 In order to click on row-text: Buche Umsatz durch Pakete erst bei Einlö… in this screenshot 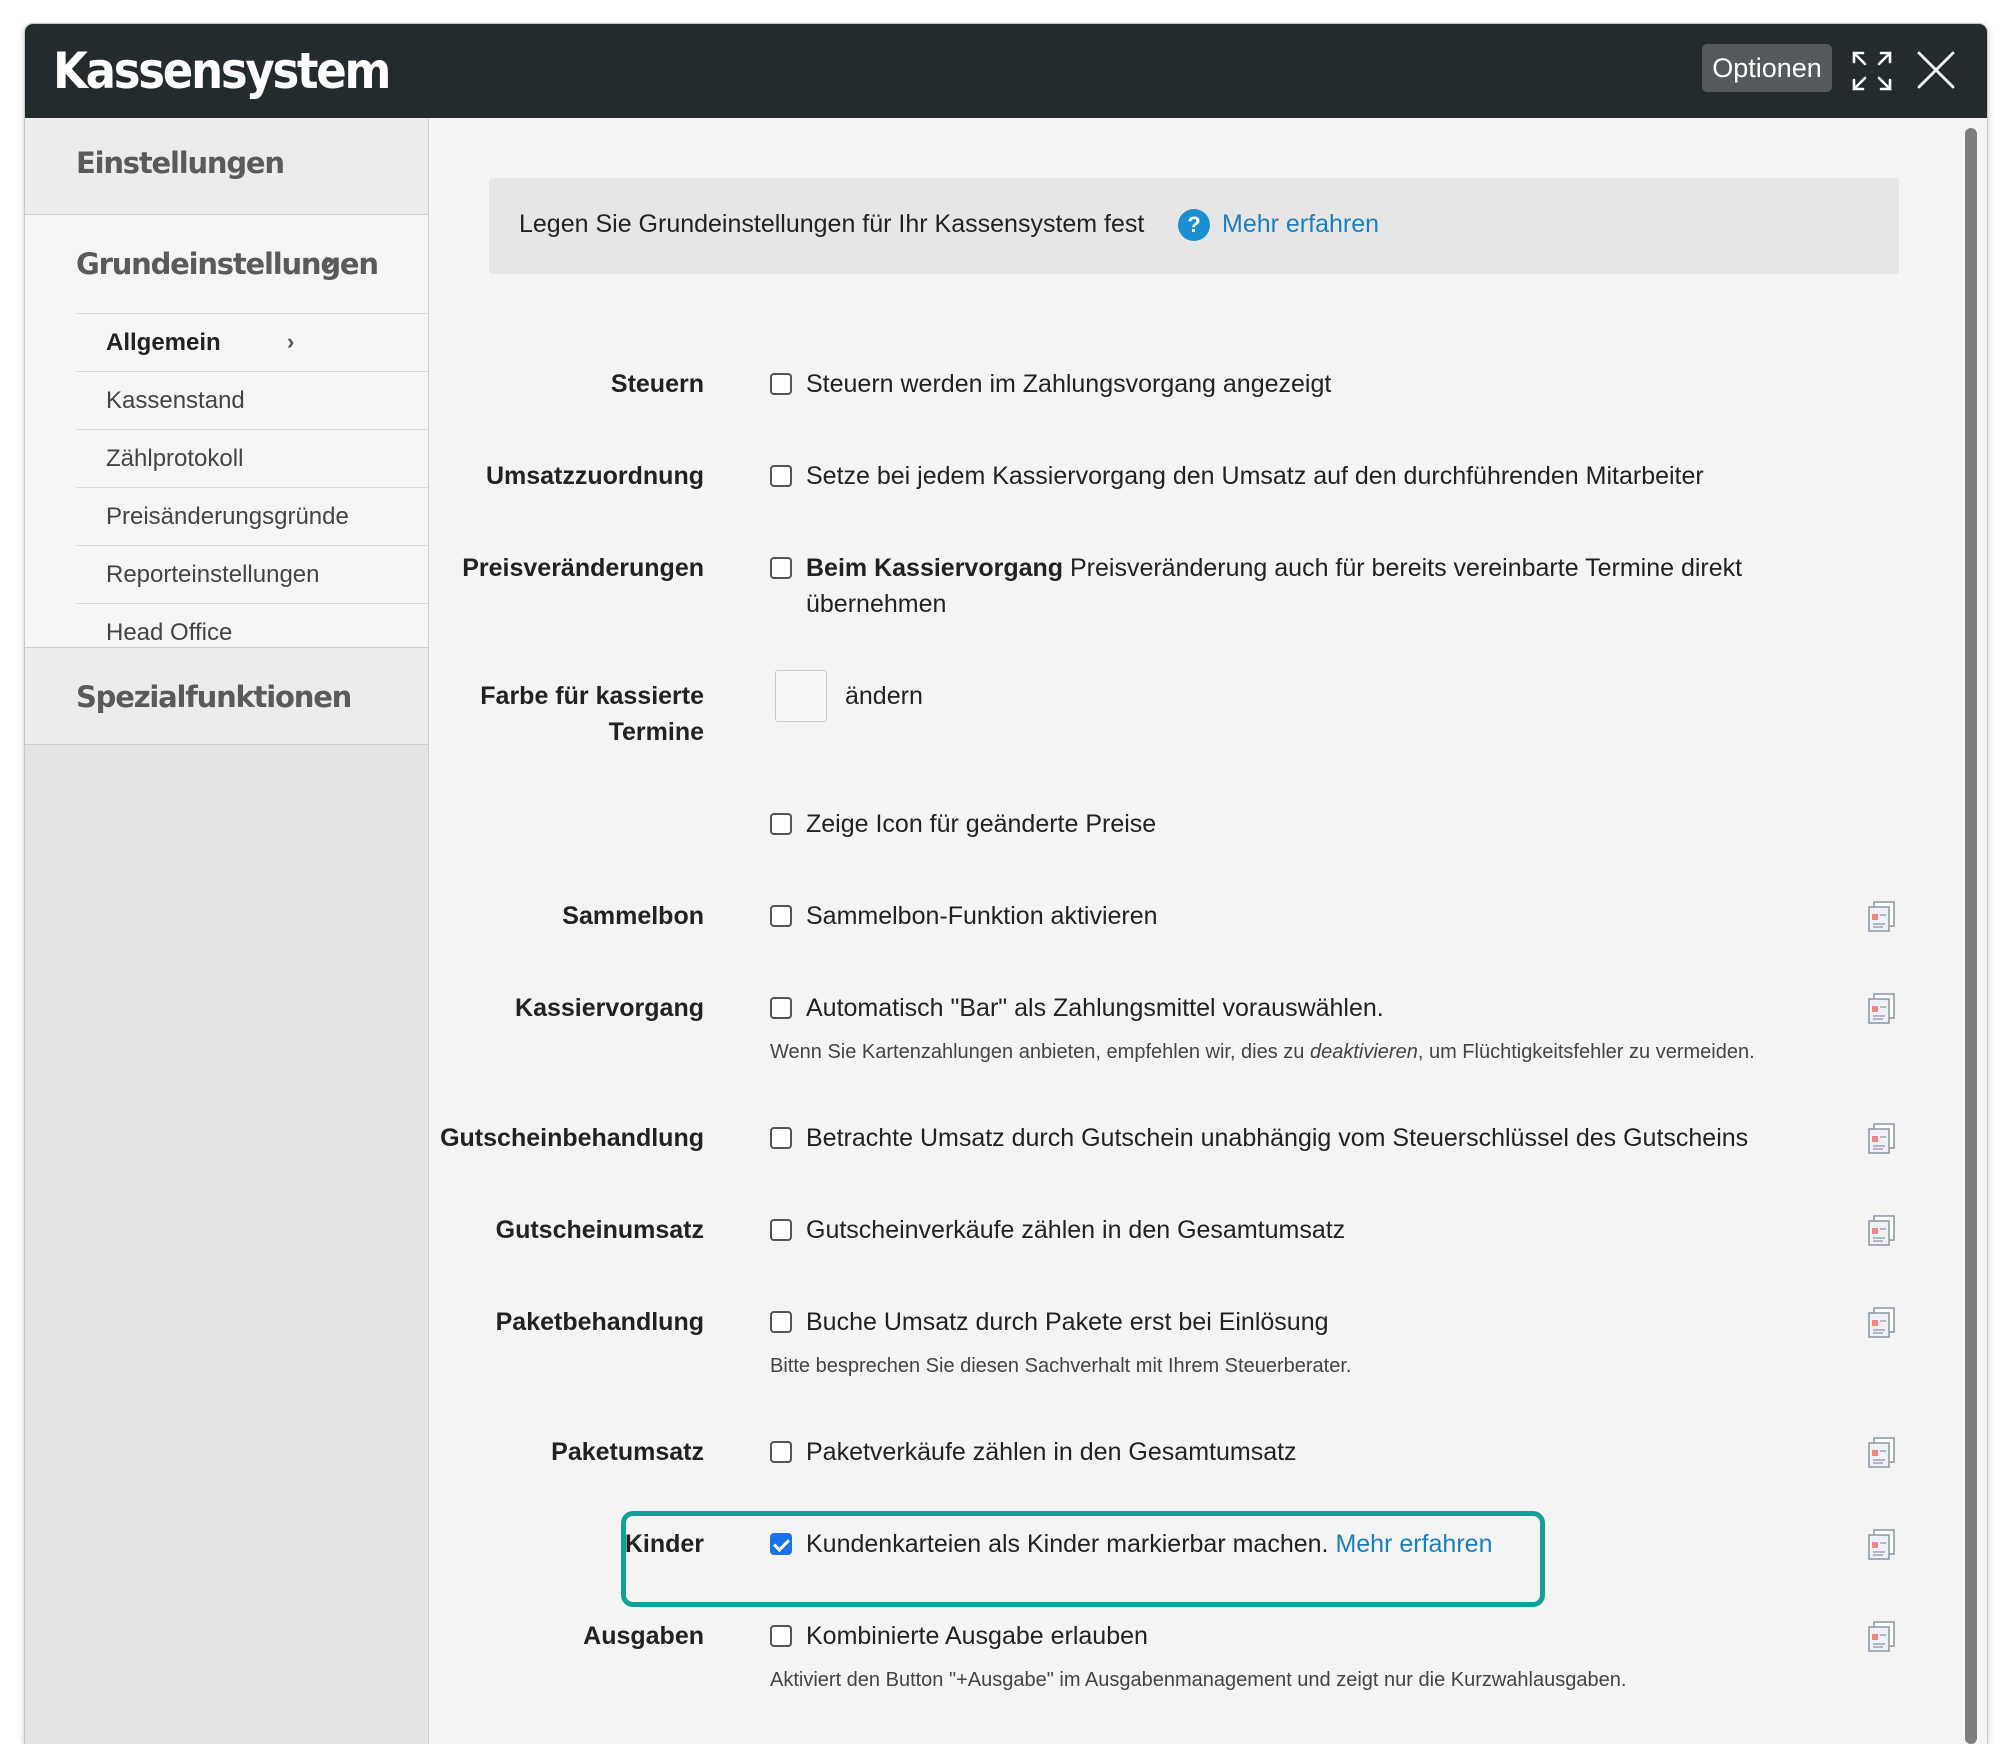, I will do `click(1067, 1322)`.